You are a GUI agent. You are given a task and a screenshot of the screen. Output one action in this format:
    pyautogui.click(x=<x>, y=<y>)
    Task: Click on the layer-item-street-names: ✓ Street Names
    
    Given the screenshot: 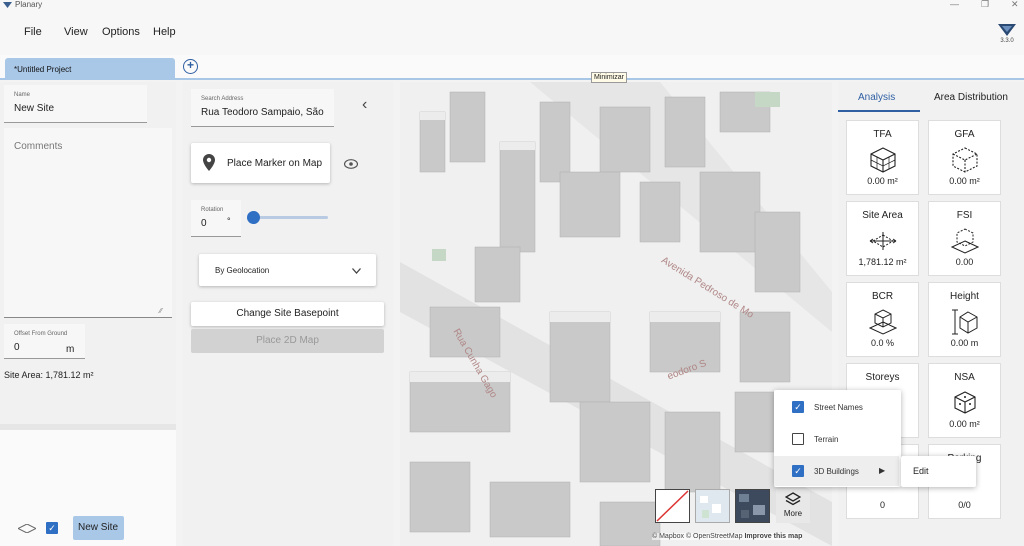 What is the action you would take?
    pyautogui.click(x=836, y=407)
    